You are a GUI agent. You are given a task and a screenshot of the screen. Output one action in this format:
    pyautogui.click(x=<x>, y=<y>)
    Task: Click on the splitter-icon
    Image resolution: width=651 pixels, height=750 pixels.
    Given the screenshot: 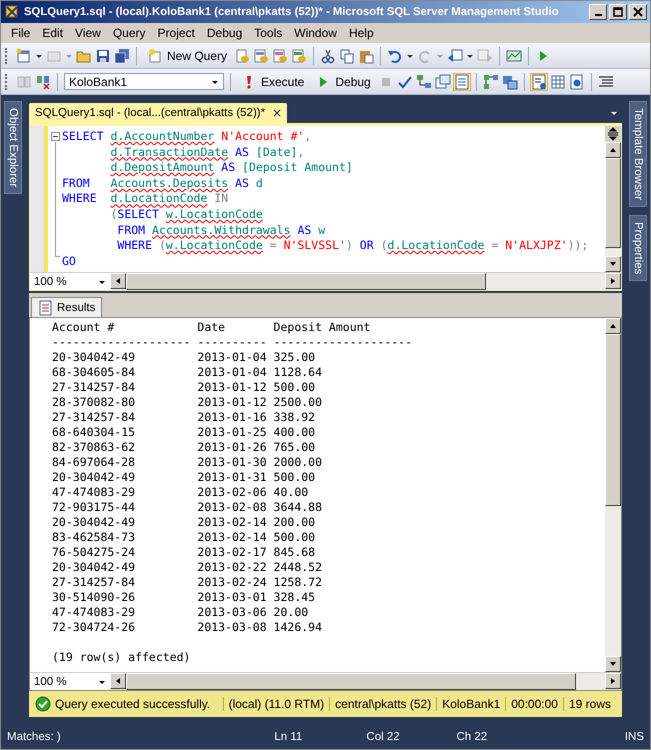 What is the action you would take?
    pyautogui.click(x=613, y=134)
    